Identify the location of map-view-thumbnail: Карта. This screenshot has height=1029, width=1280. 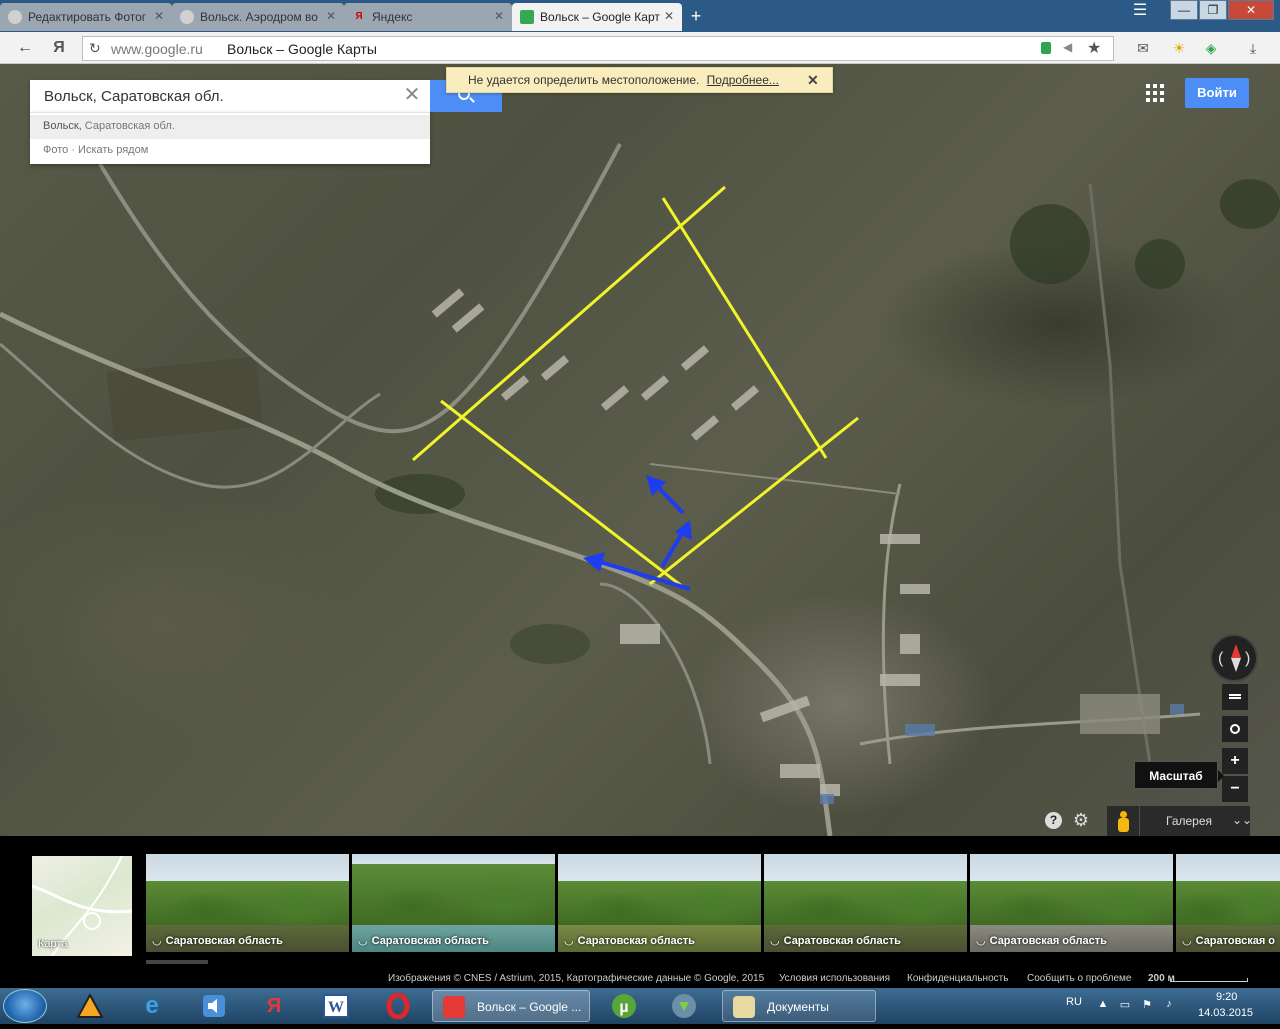
(82, 906).